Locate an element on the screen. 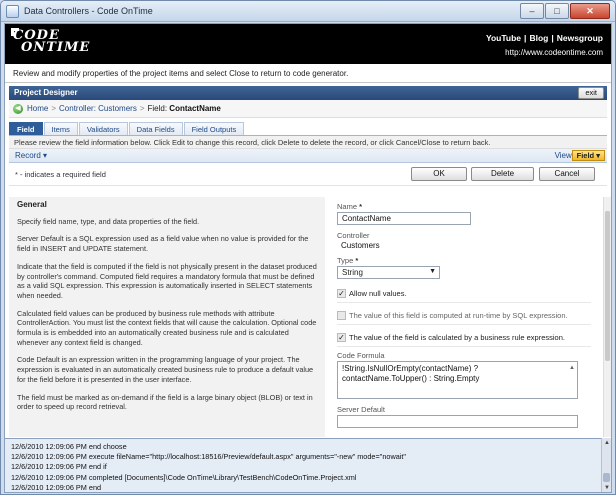 This screenshot has width=616, height=495. tab-items: Items is located at coordinates (60, 128).